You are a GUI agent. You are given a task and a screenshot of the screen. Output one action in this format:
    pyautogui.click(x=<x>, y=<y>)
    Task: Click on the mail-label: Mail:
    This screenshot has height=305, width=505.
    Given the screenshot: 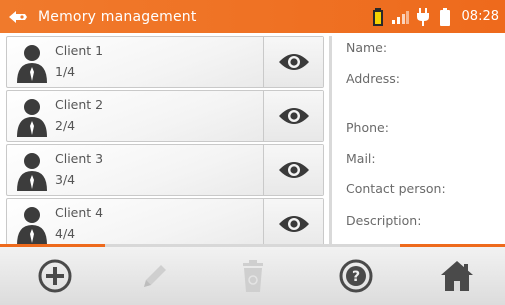 What is the action you would take?
    pyautogui.click(x=361, y=158)
    